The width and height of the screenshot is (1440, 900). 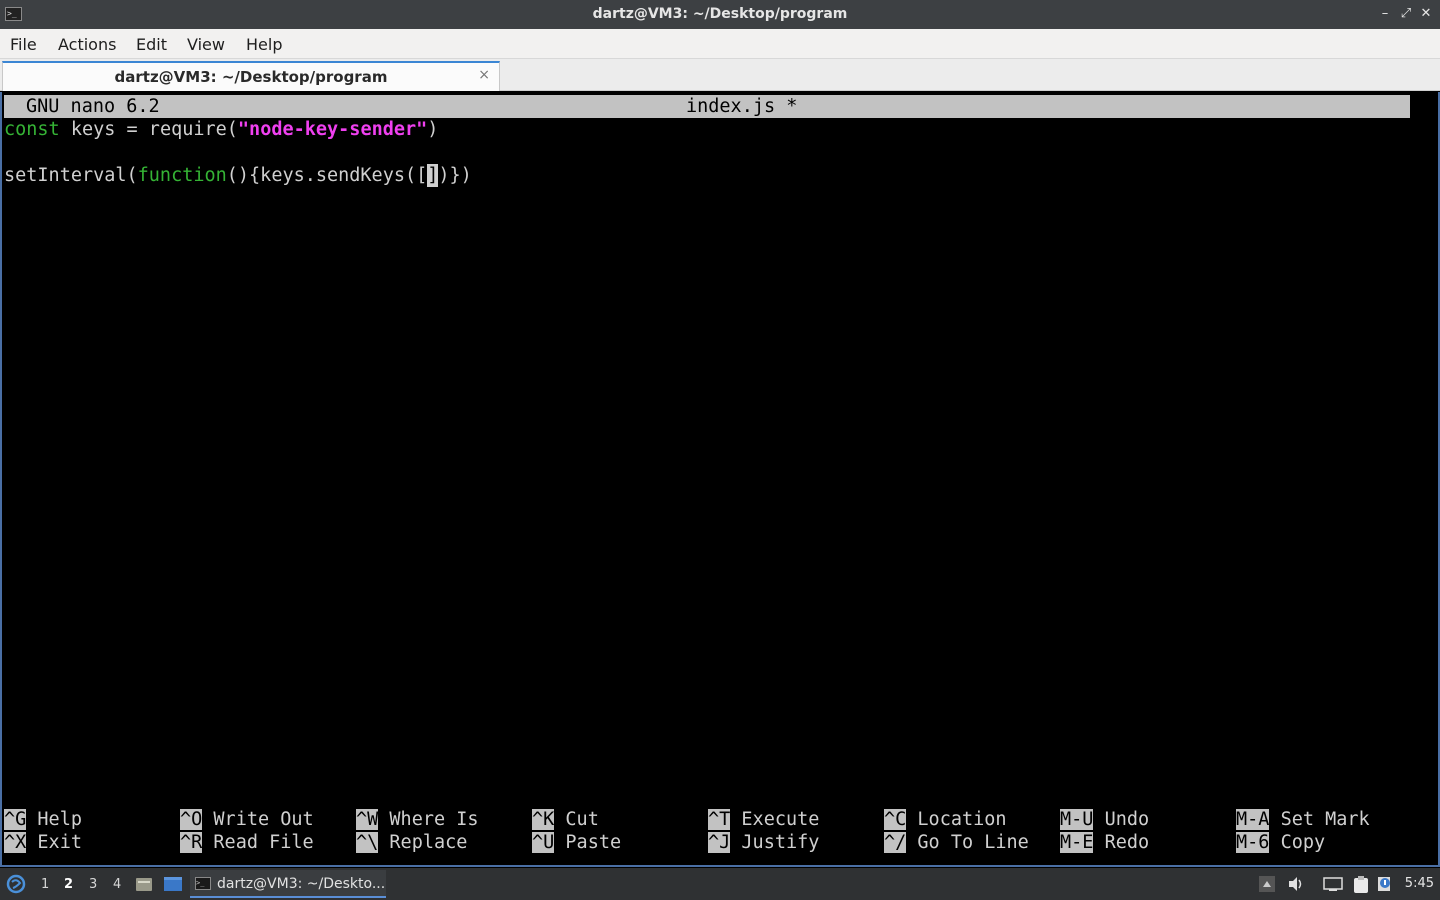 I want to click on menu-actions: Actions, so click(x=87, y=44).